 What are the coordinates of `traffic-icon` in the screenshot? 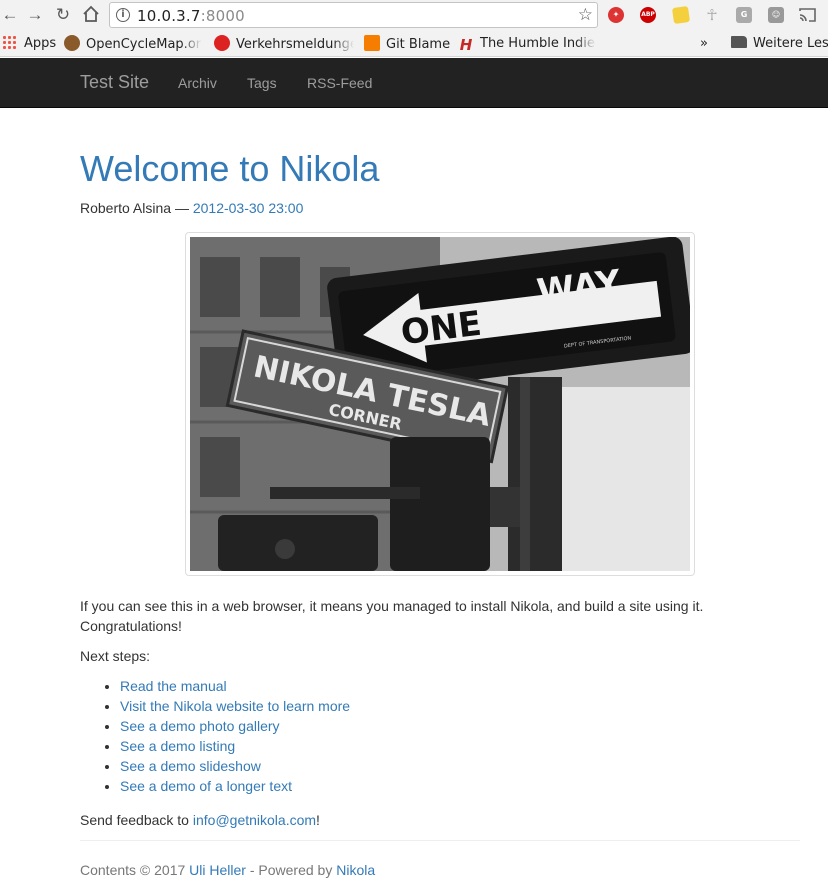 It's located at (222, 43).